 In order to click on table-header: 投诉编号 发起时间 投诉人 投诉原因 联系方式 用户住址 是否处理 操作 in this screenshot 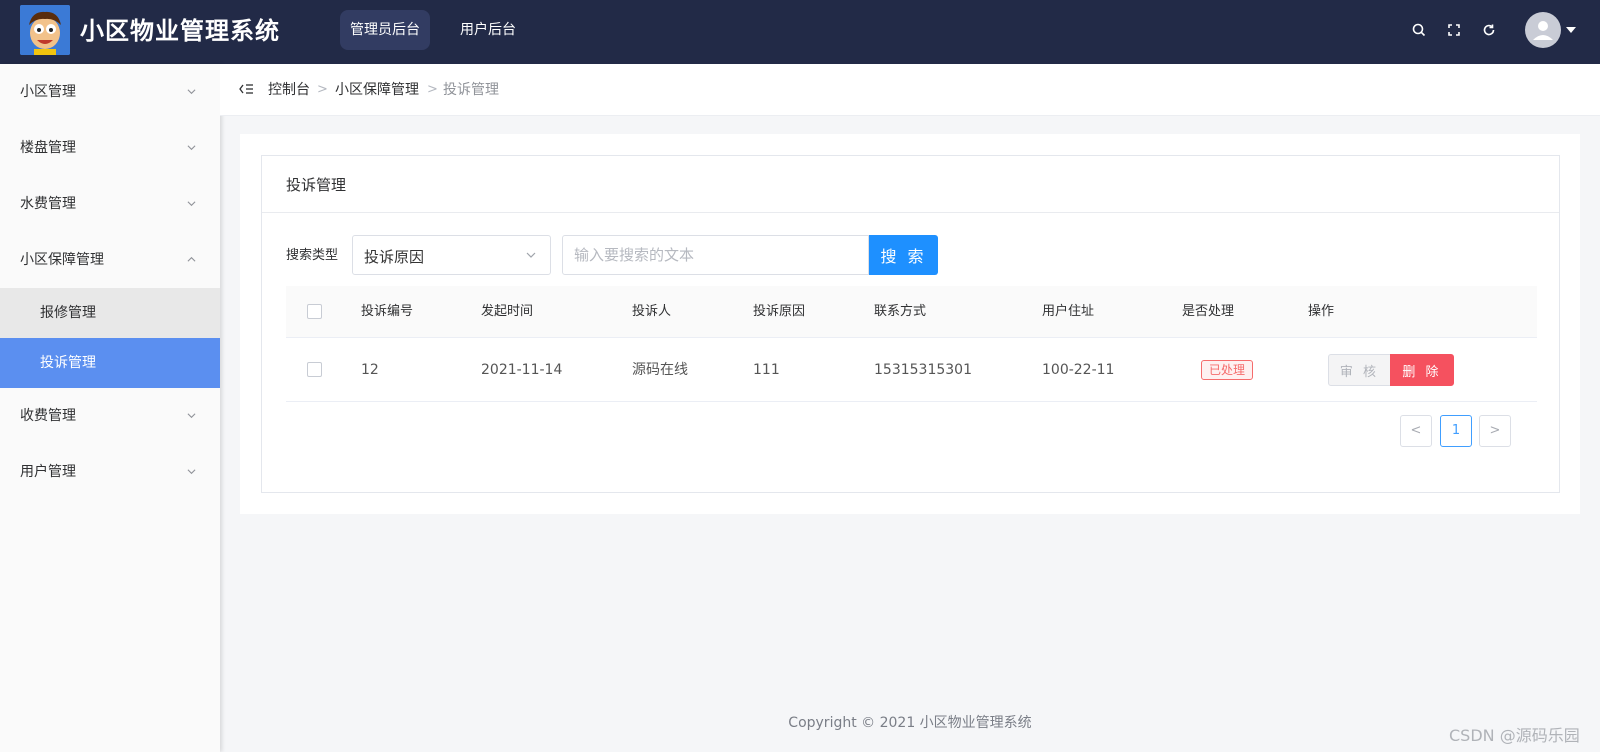, I will do `click(911, 312)`.